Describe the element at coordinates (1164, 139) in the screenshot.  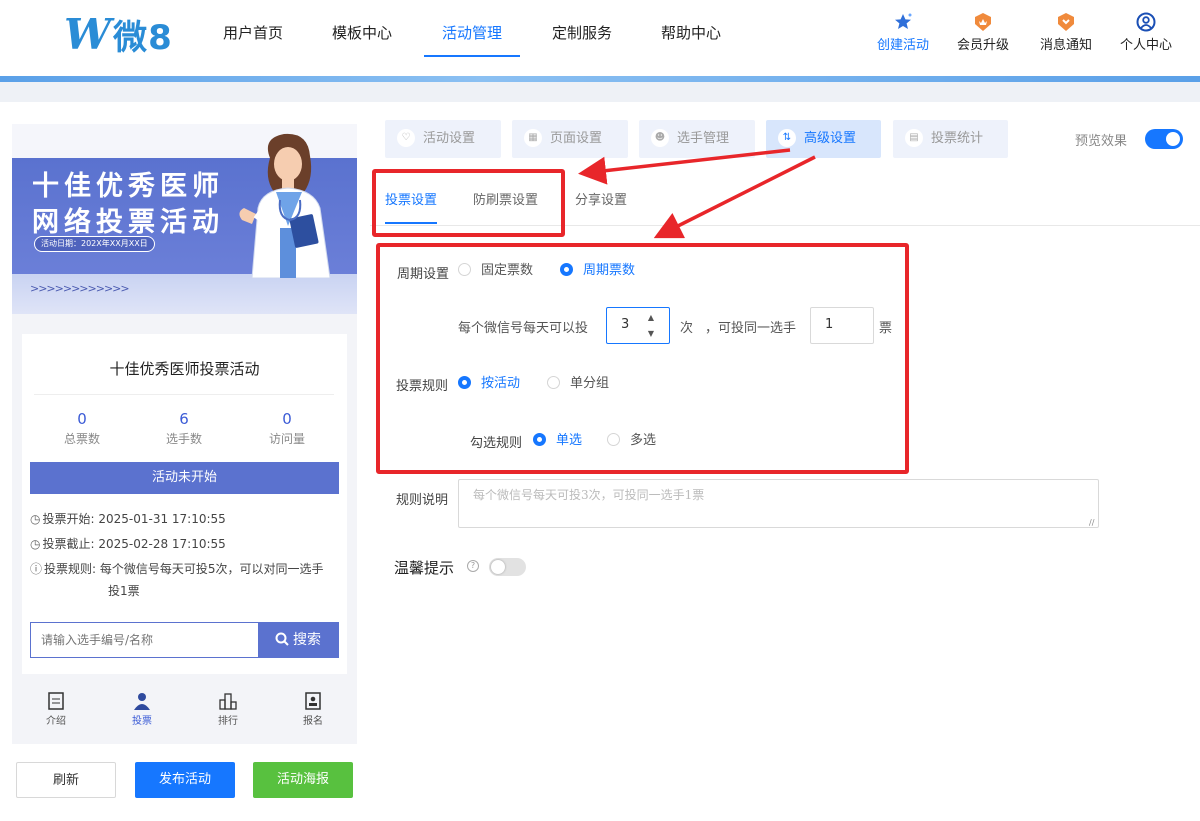
I see `preview-effect-toggle` at that location.